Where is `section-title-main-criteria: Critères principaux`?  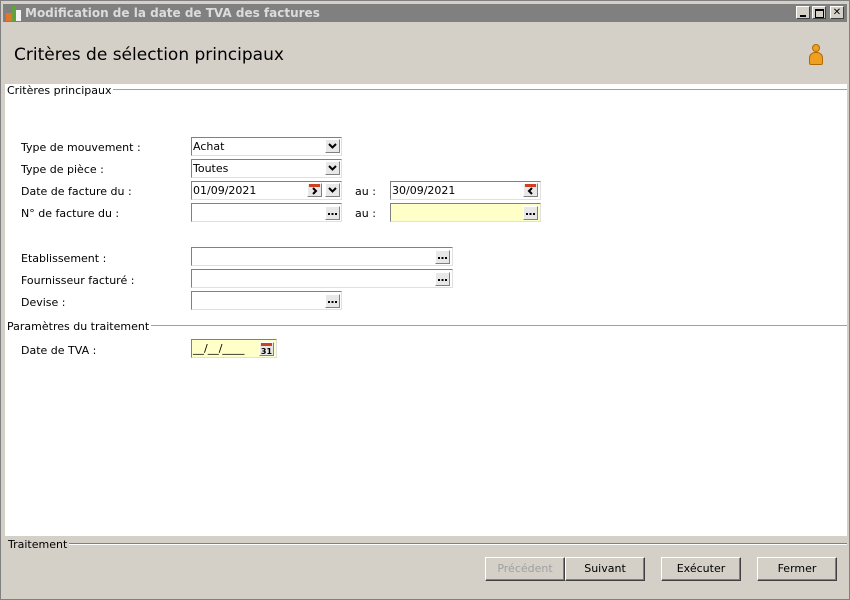 section-title-main-criteria: Critères principaux is located at coordinates (60, 90).